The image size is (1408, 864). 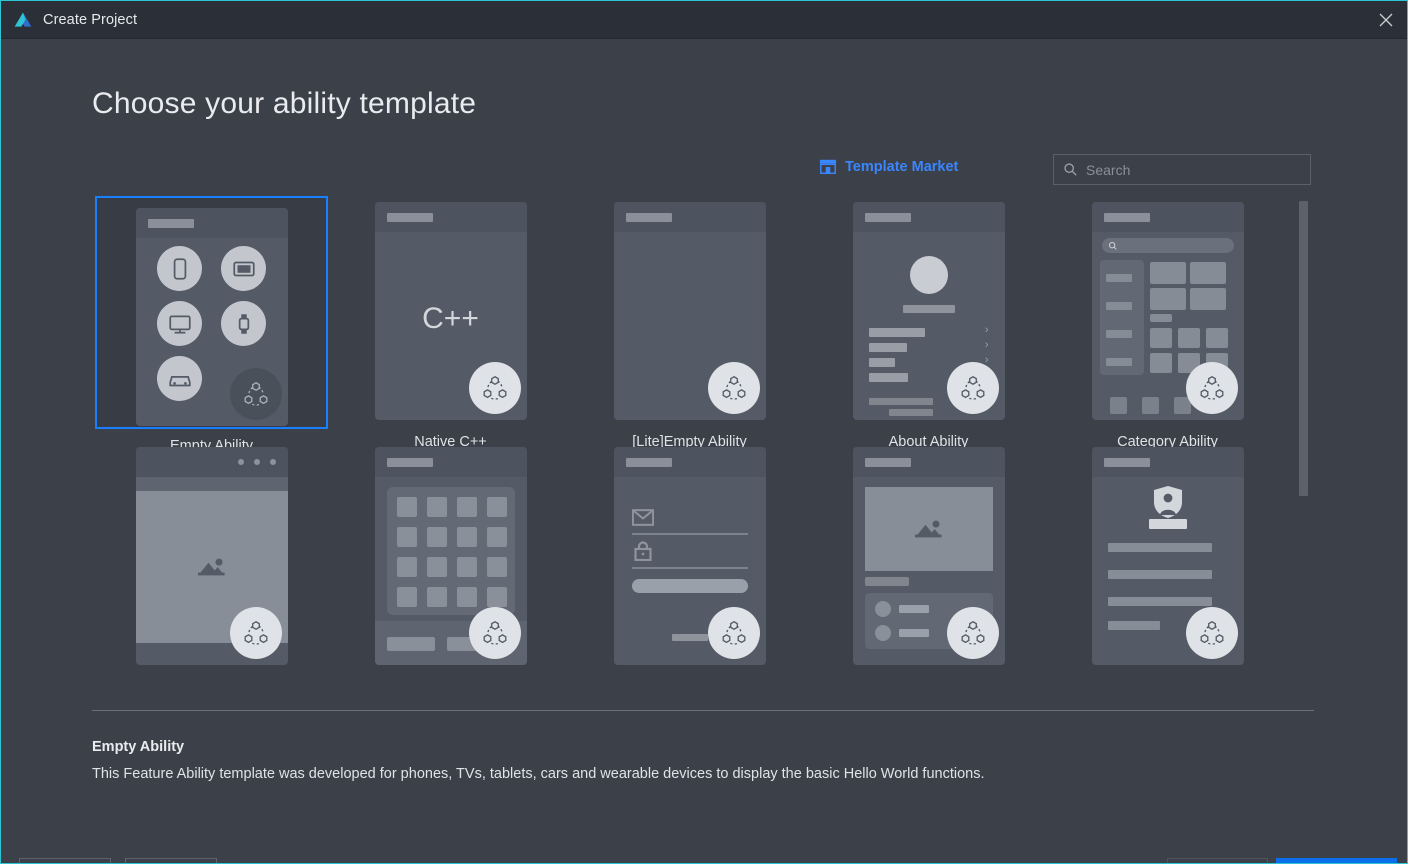 What do you see at coordinates (90, 19) in the screenshot?
I see `window-title: Create Project` at bounding box center [90, 19].